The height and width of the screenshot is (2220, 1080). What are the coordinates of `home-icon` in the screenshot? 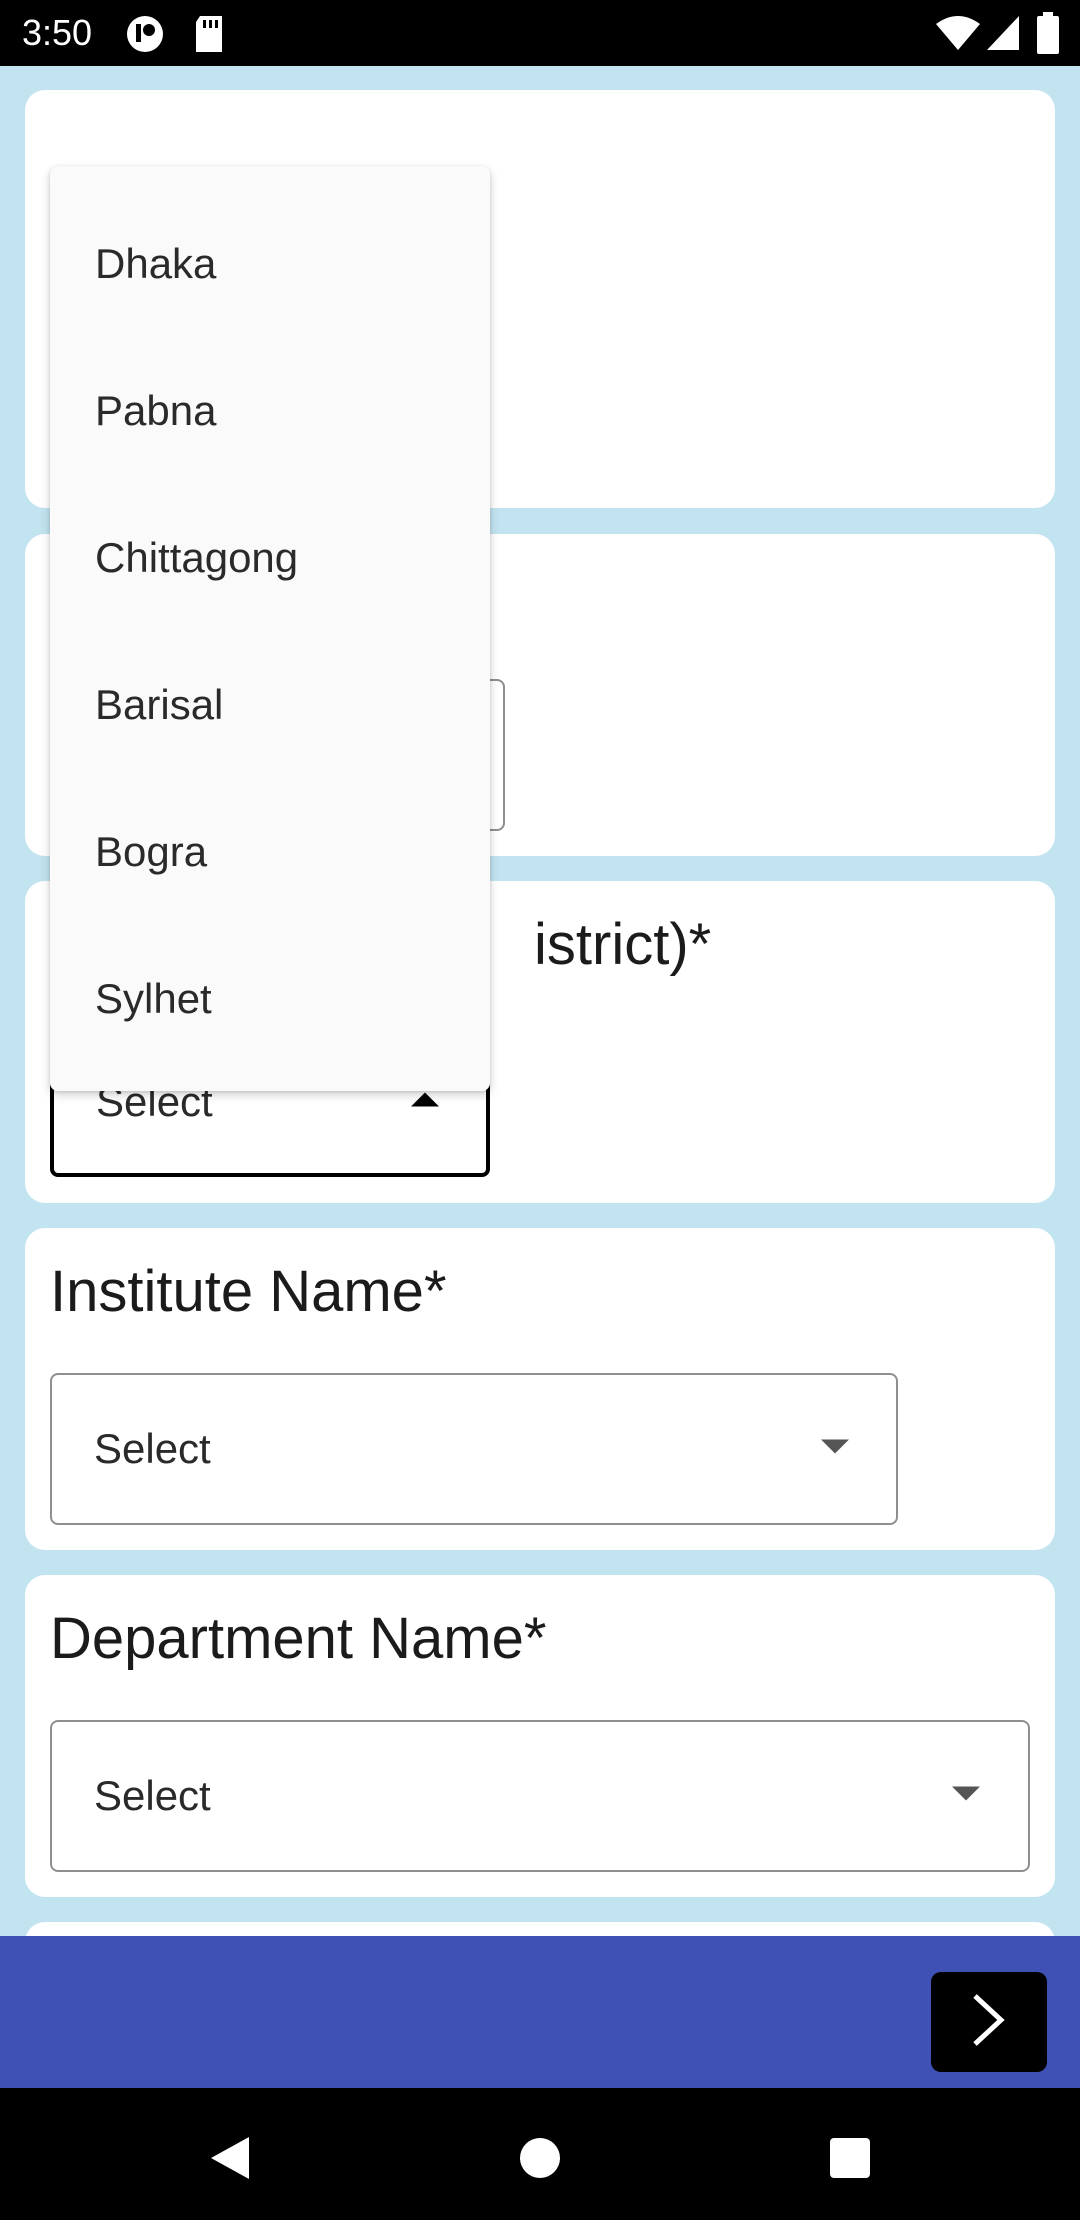 It's located at (540, 2158).